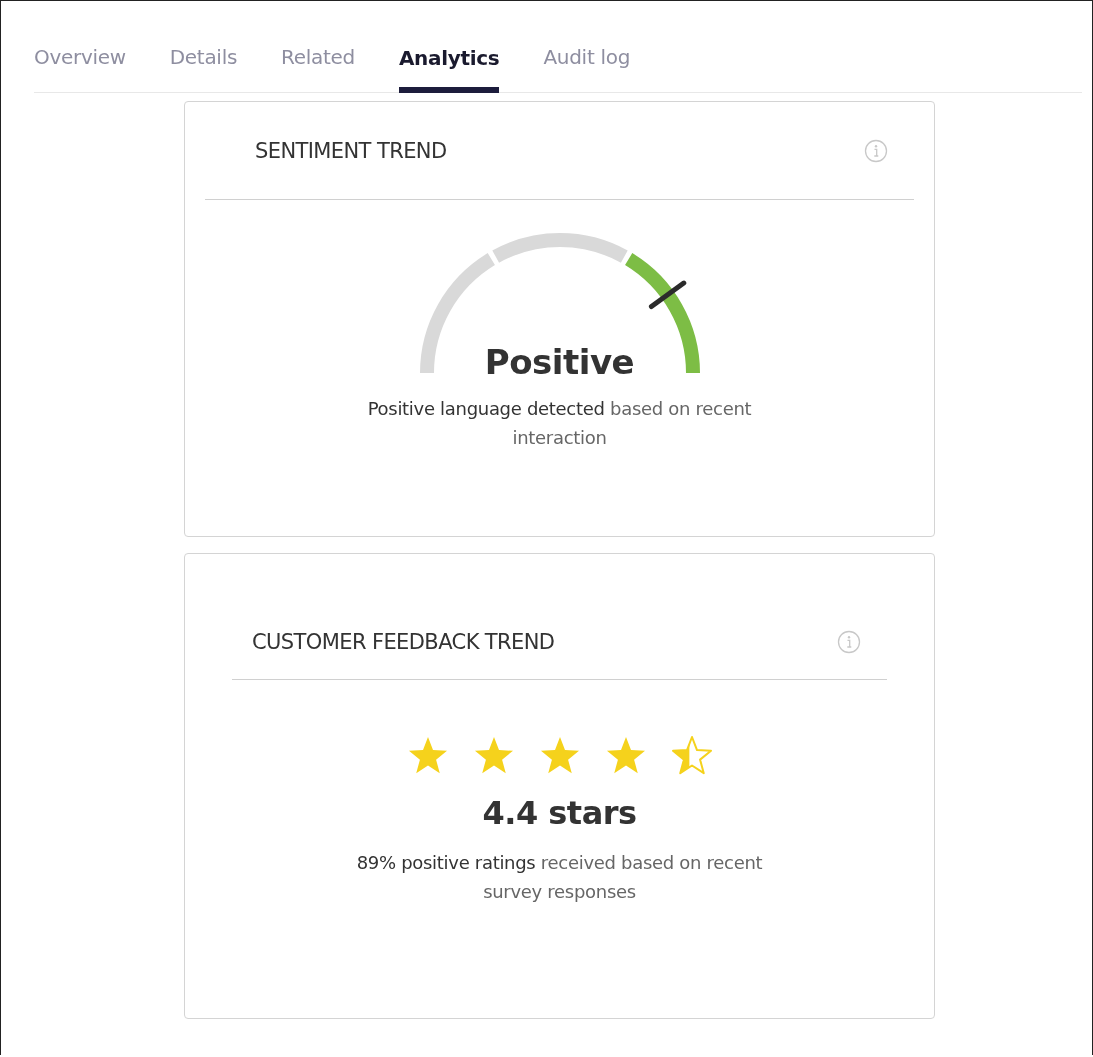 The height and width of the screenshot is (1057, 1093). What do you see at coordinates (559, 813) in the screenshot?
I see `value-label: 4.4 stars` at bounding box center [559, 813].